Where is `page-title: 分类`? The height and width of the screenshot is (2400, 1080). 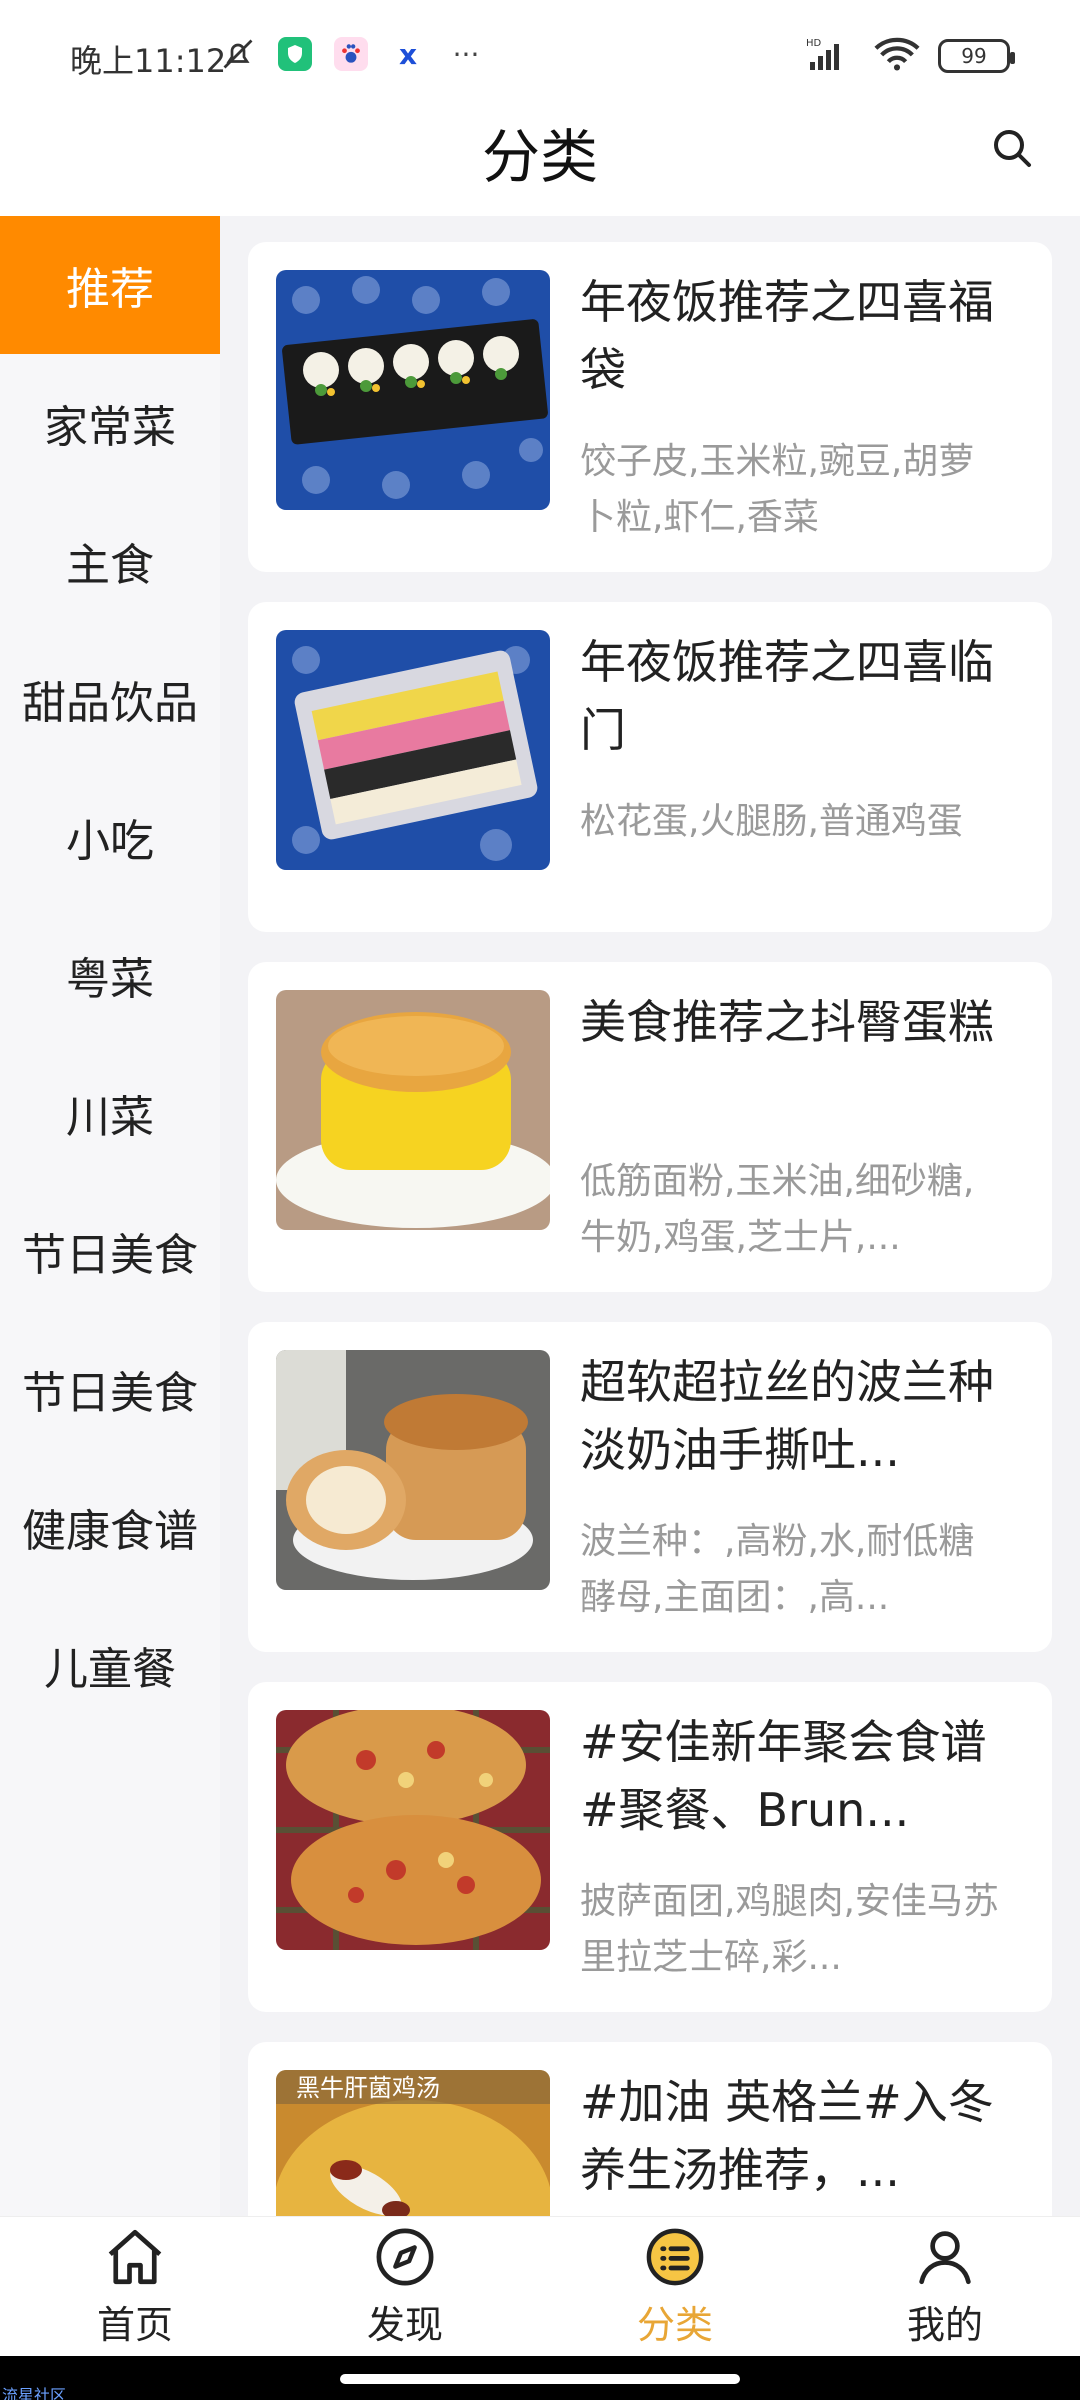
page-title: 分类 is located at coordinates (539, 157).